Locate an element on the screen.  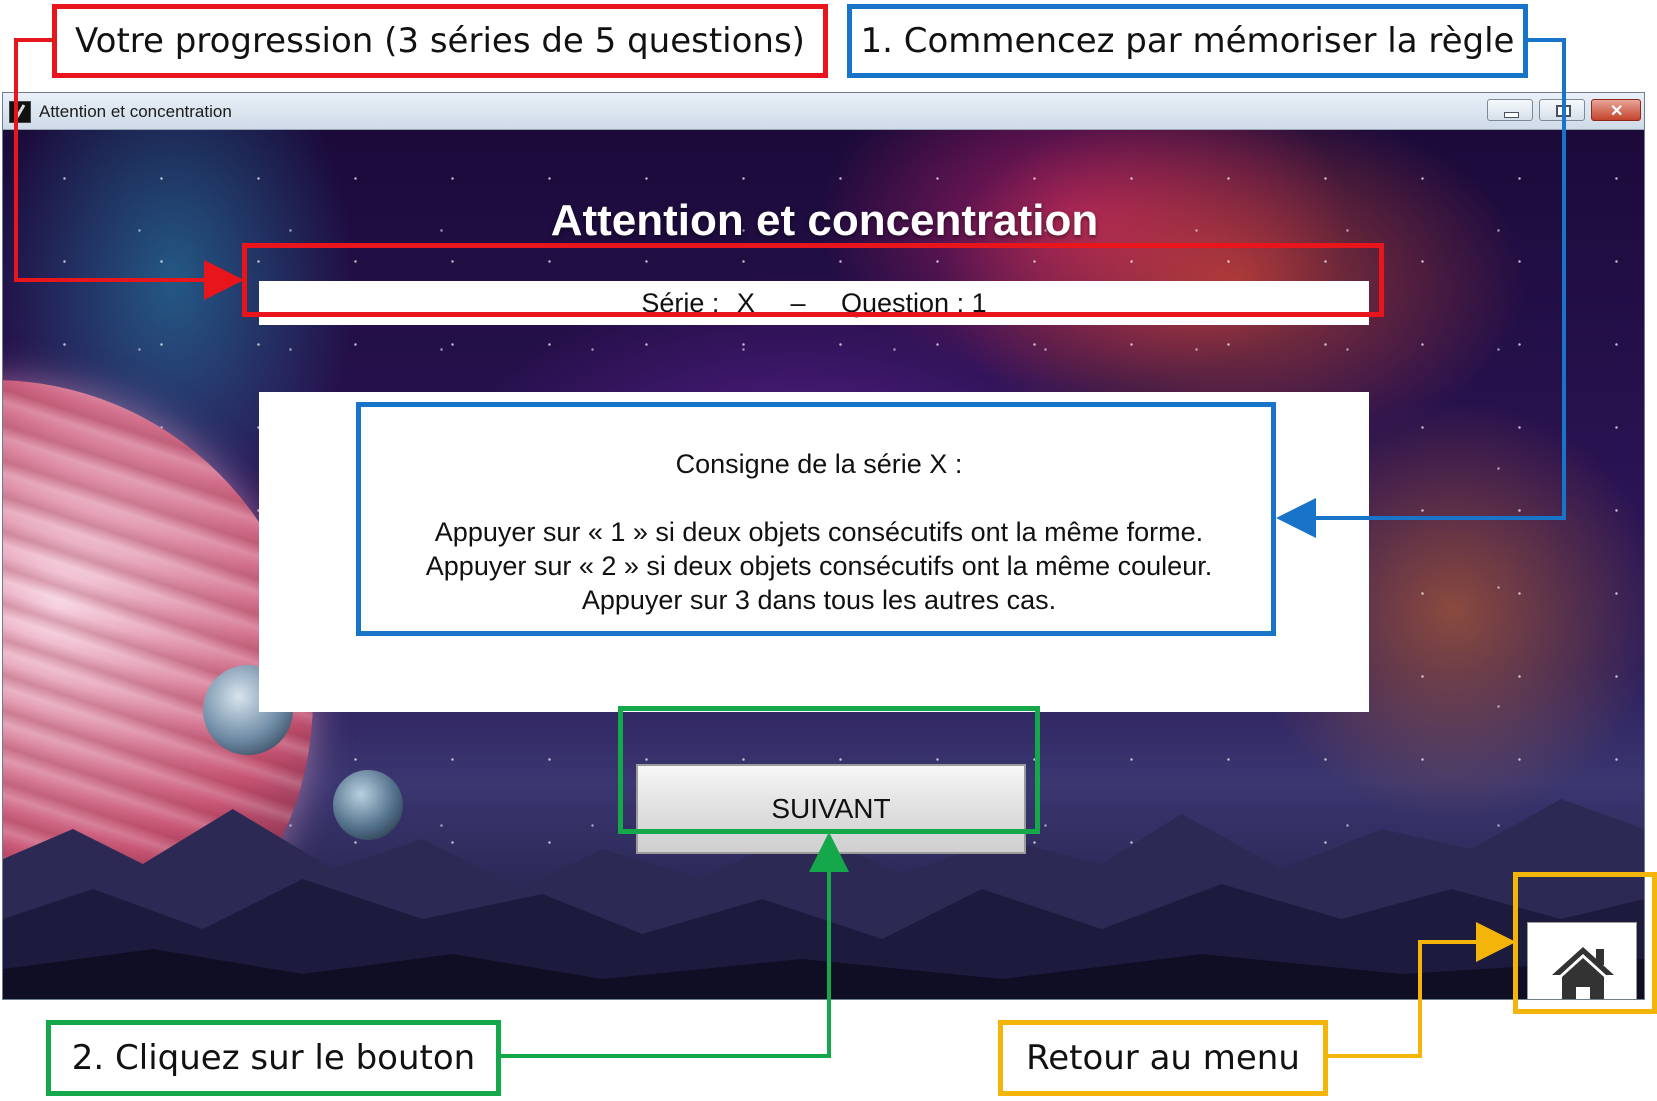
menu-callout: Retour au menu is located at coordinates (1163, 1058).